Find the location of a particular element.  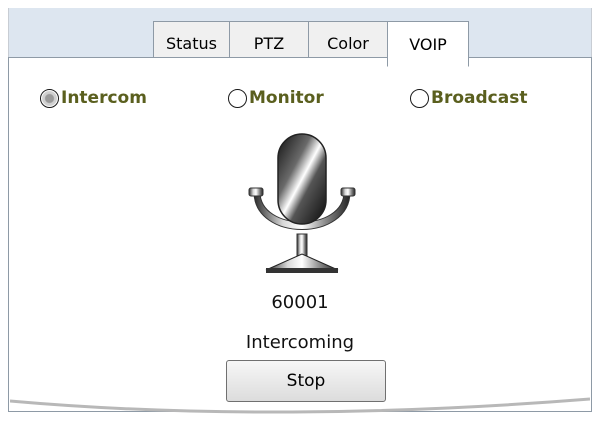

tab-strip: Status PTZ Color VOIP is located at coordinates (300, 37).